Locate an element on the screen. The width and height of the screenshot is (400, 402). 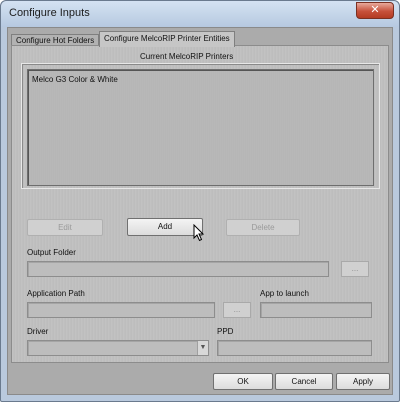
output-folder-field is located at coordinates (178, 269).